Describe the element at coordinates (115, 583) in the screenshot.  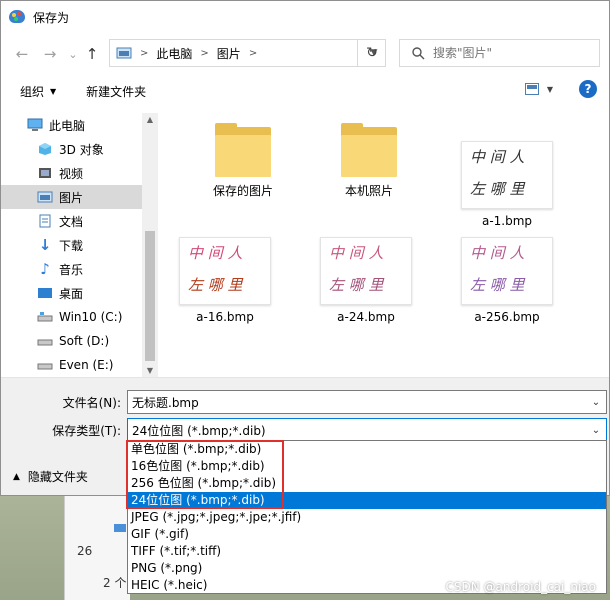
I see `background-text: 2 个` at that location.